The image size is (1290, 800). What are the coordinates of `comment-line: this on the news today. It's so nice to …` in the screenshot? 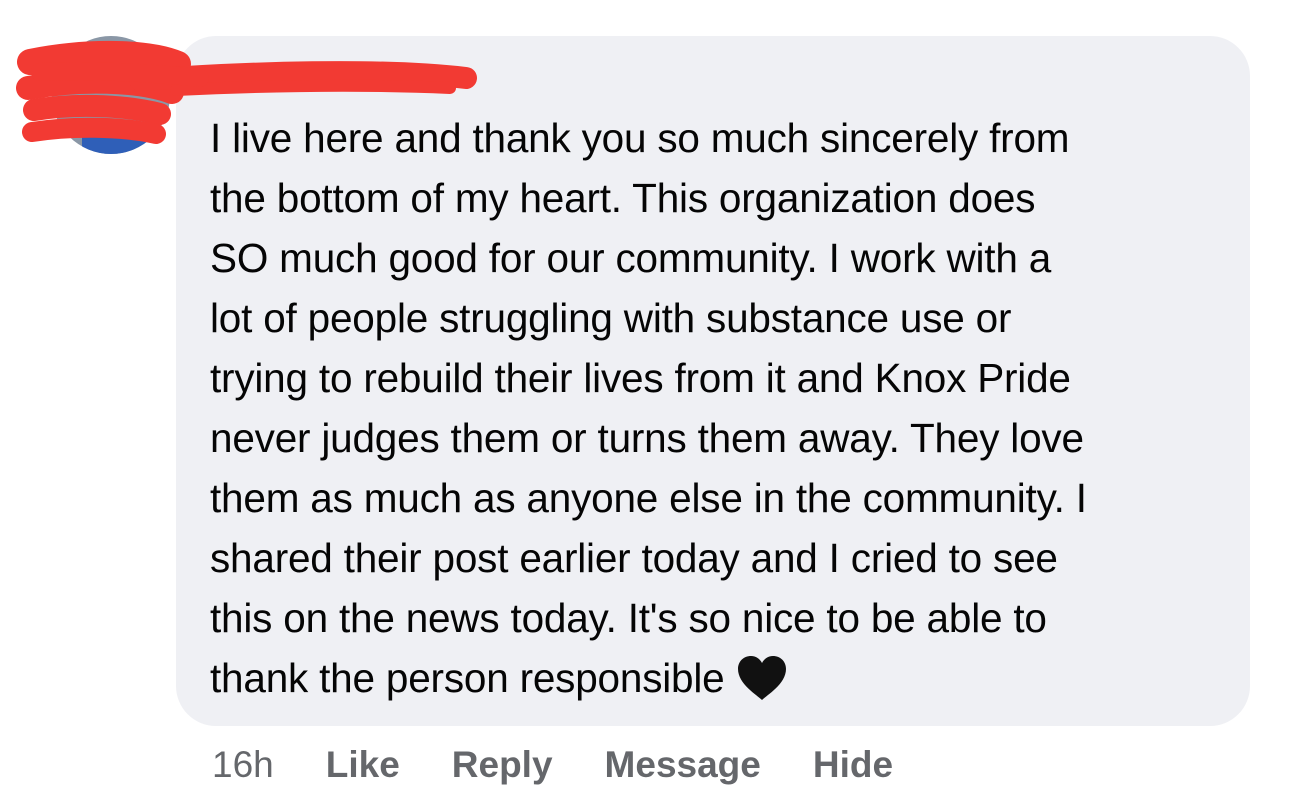 It's located at (628, 618).